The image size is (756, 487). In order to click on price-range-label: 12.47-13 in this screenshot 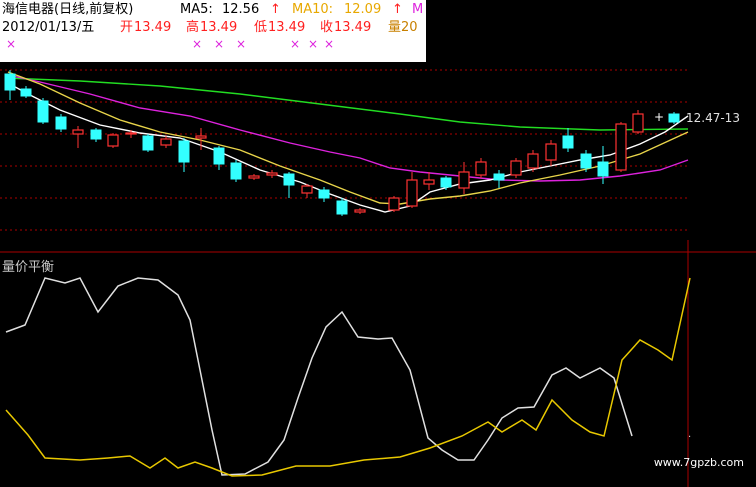, I will do `click(713, 118)`.